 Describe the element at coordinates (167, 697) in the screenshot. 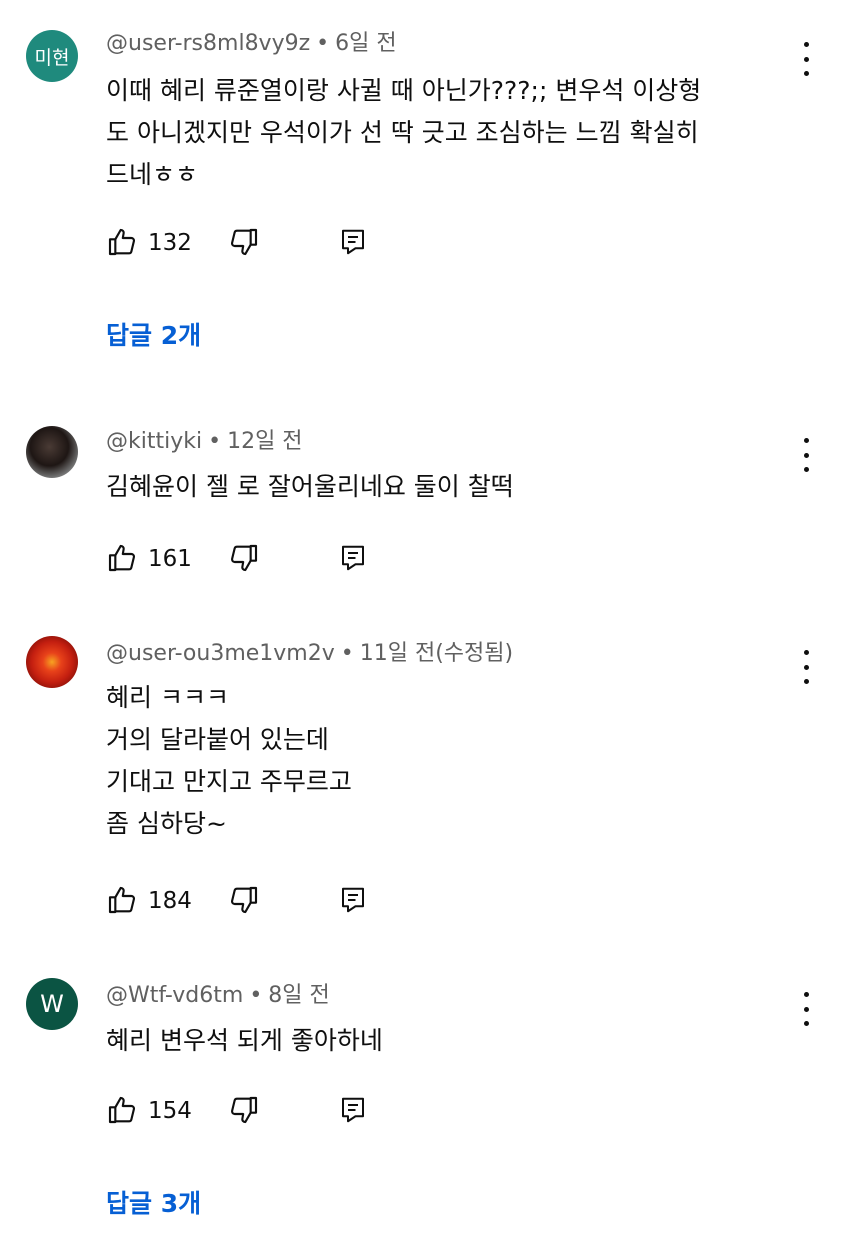

I see `comment-line: 혜리 ㅋㅋㅋ` at that location.